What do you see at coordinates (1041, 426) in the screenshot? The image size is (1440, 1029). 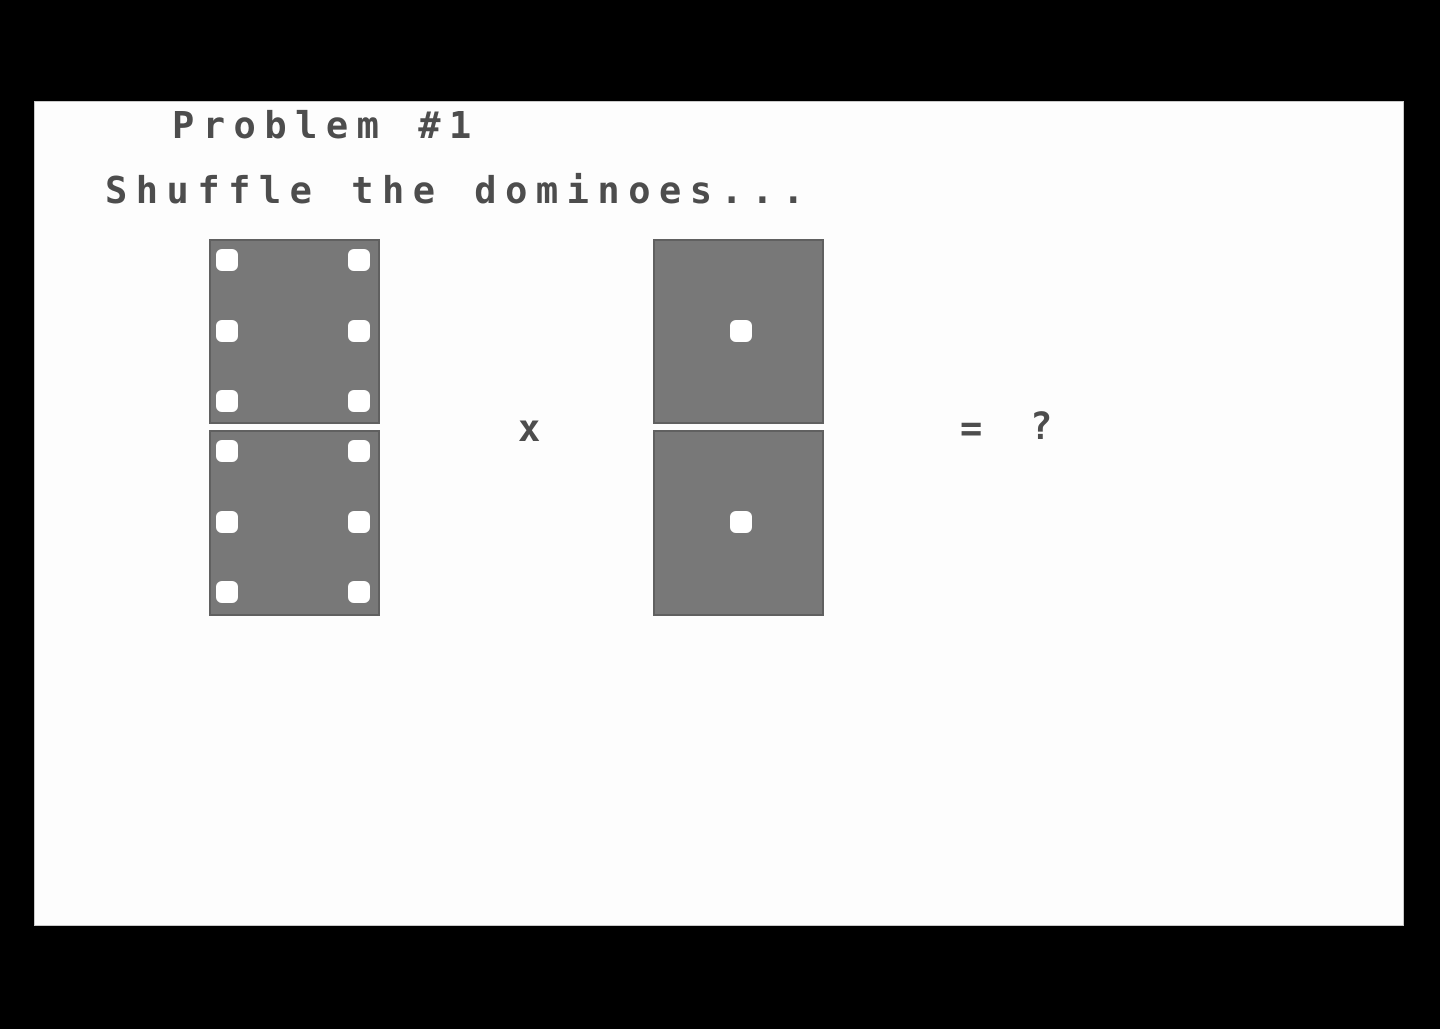 I see `result-placeholder: ?` at bounding box center [1041, 426].